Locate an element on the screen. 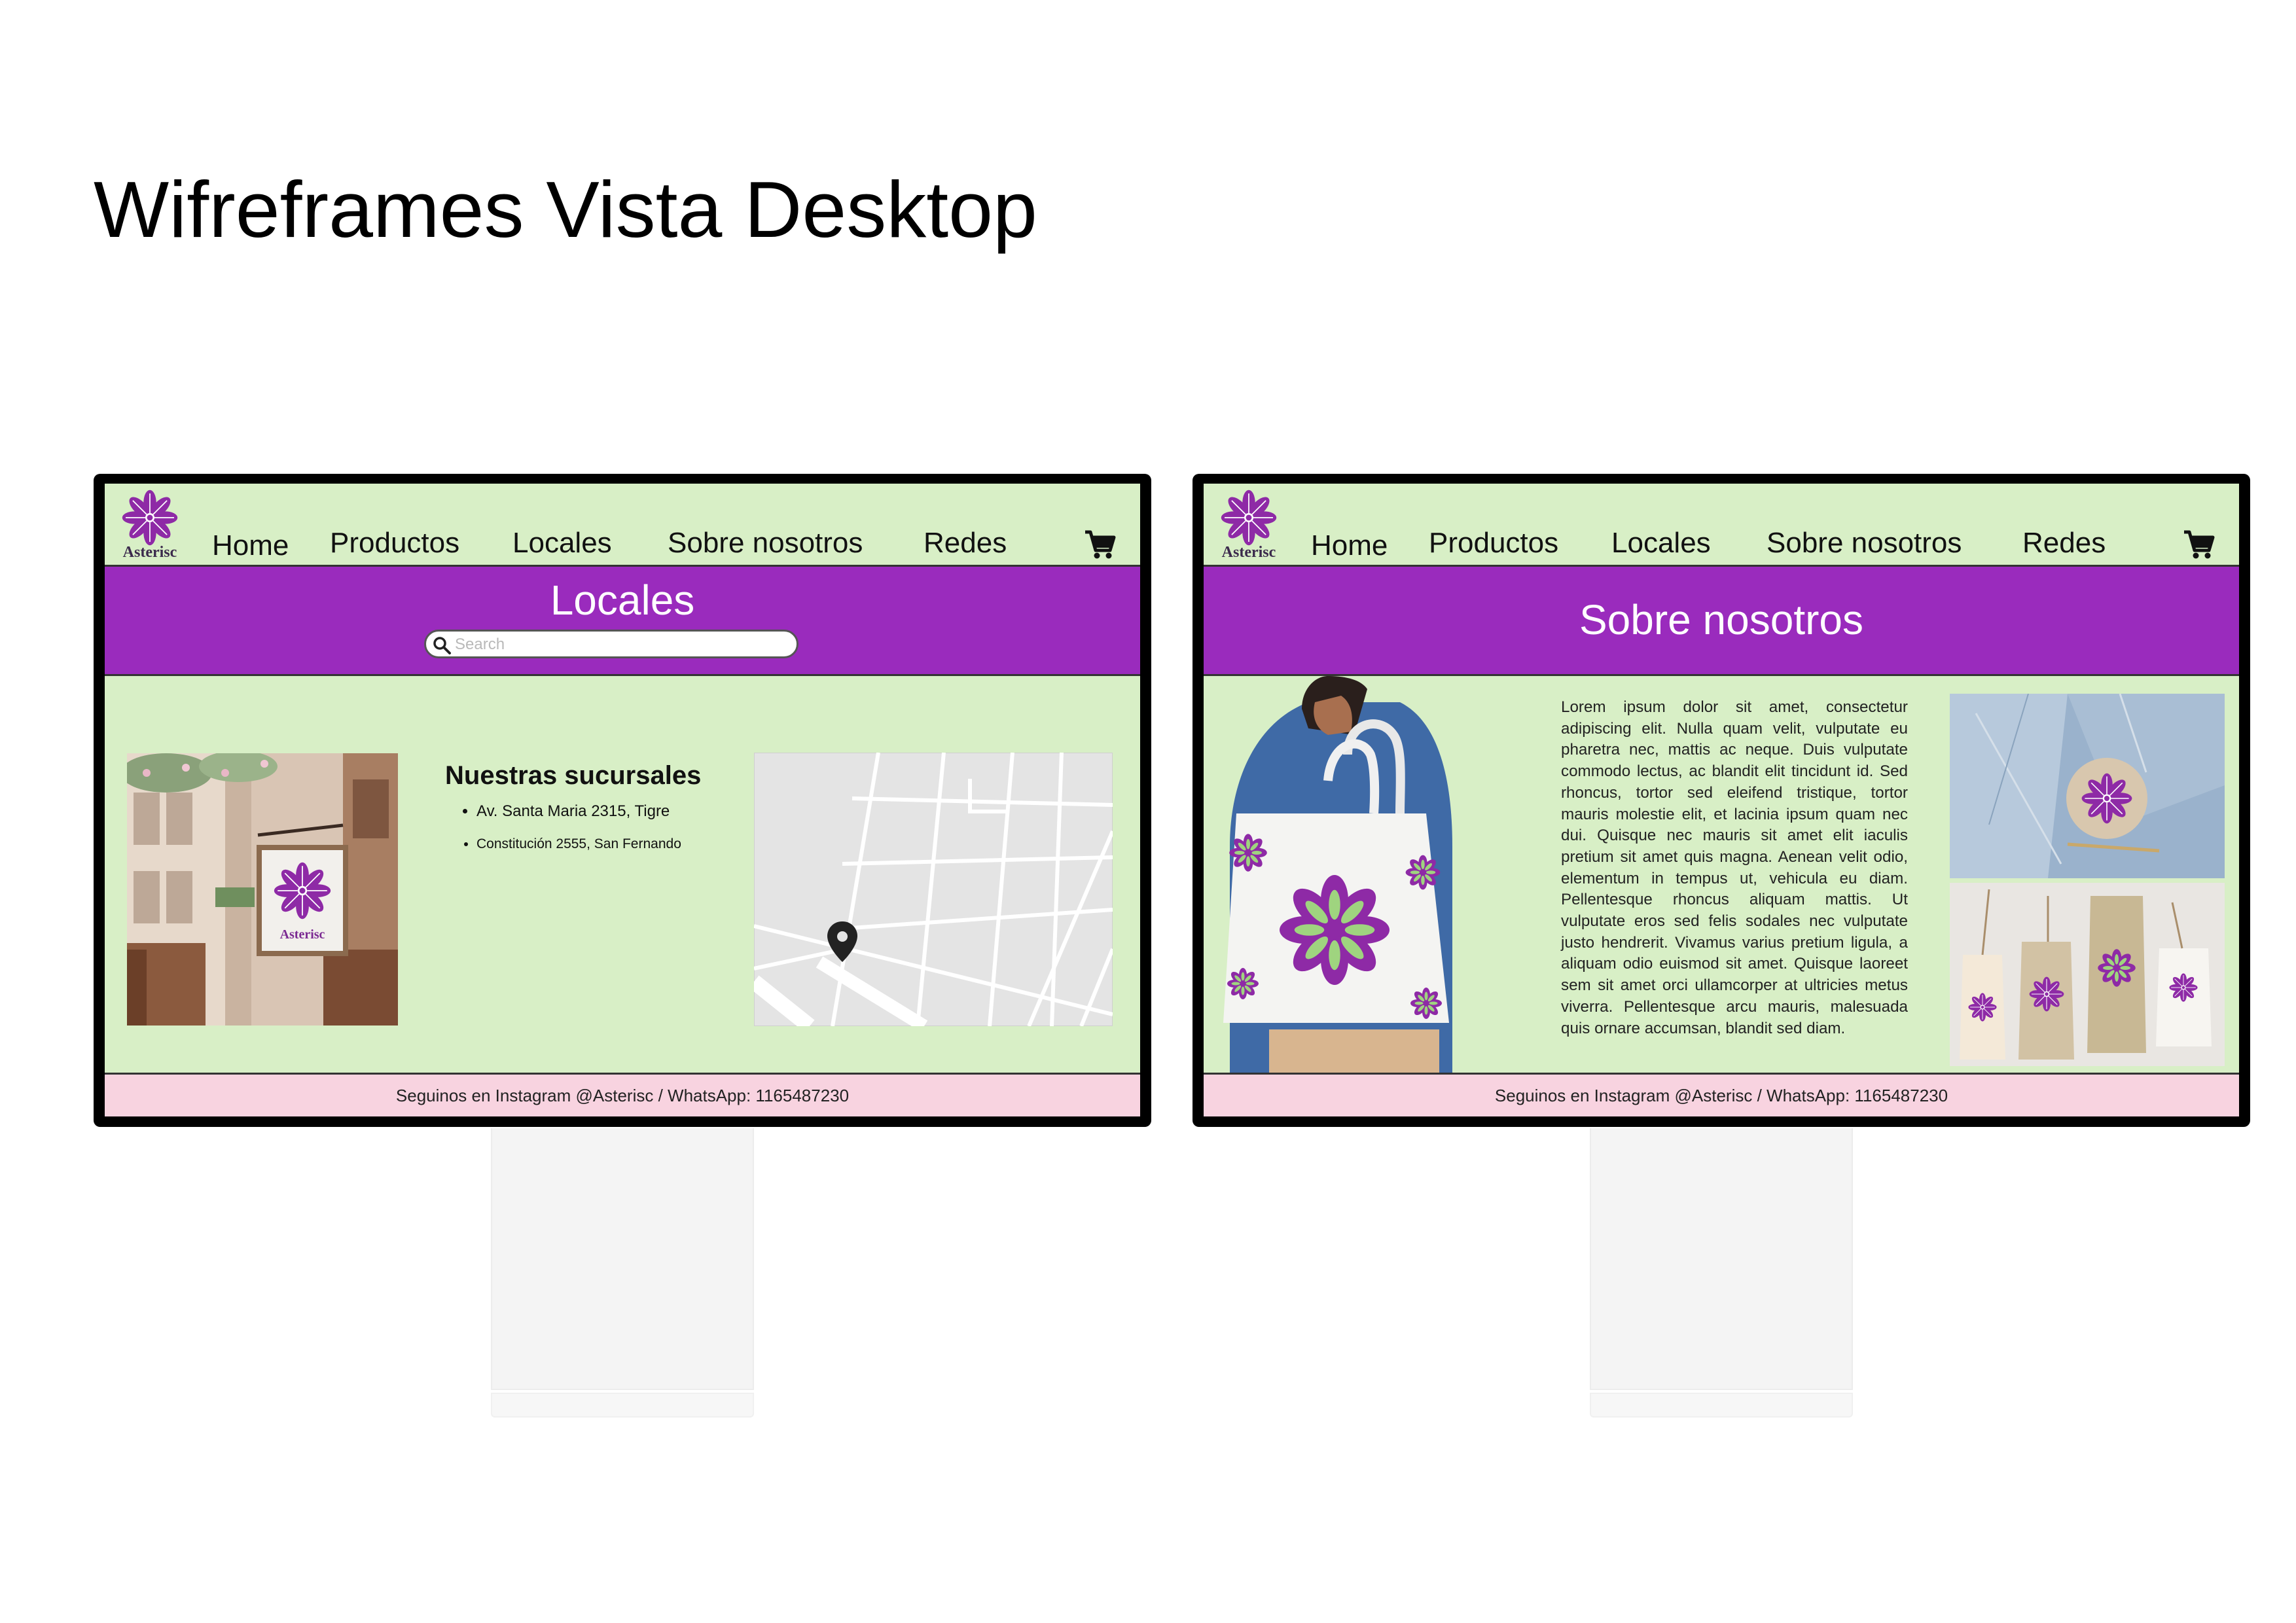 The width and height of the screenshot is (2296, 1623). page-banner: Locales Search is located at coordinates (622, 621).